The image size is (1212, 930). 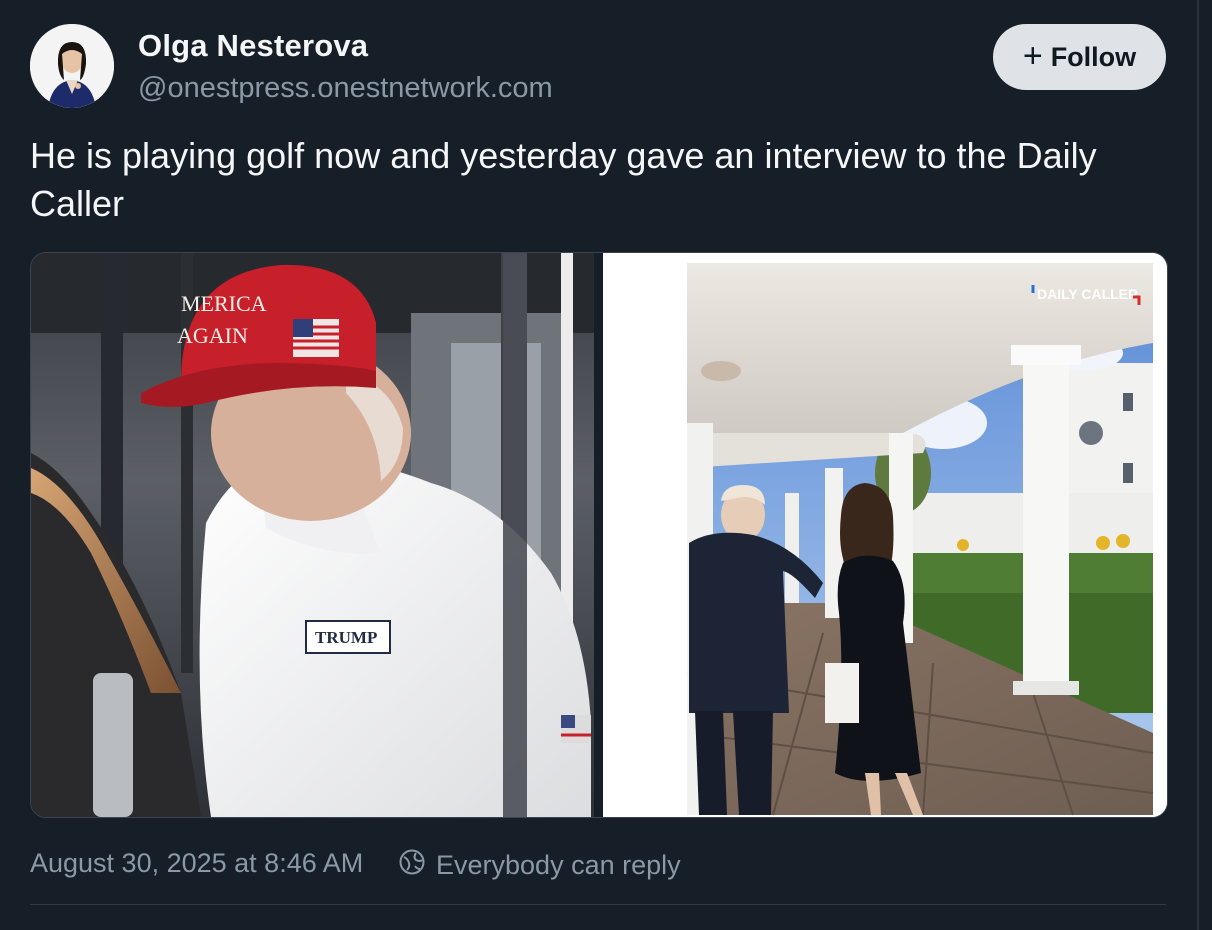 I want to click on divider, so click(x=598, y=904).